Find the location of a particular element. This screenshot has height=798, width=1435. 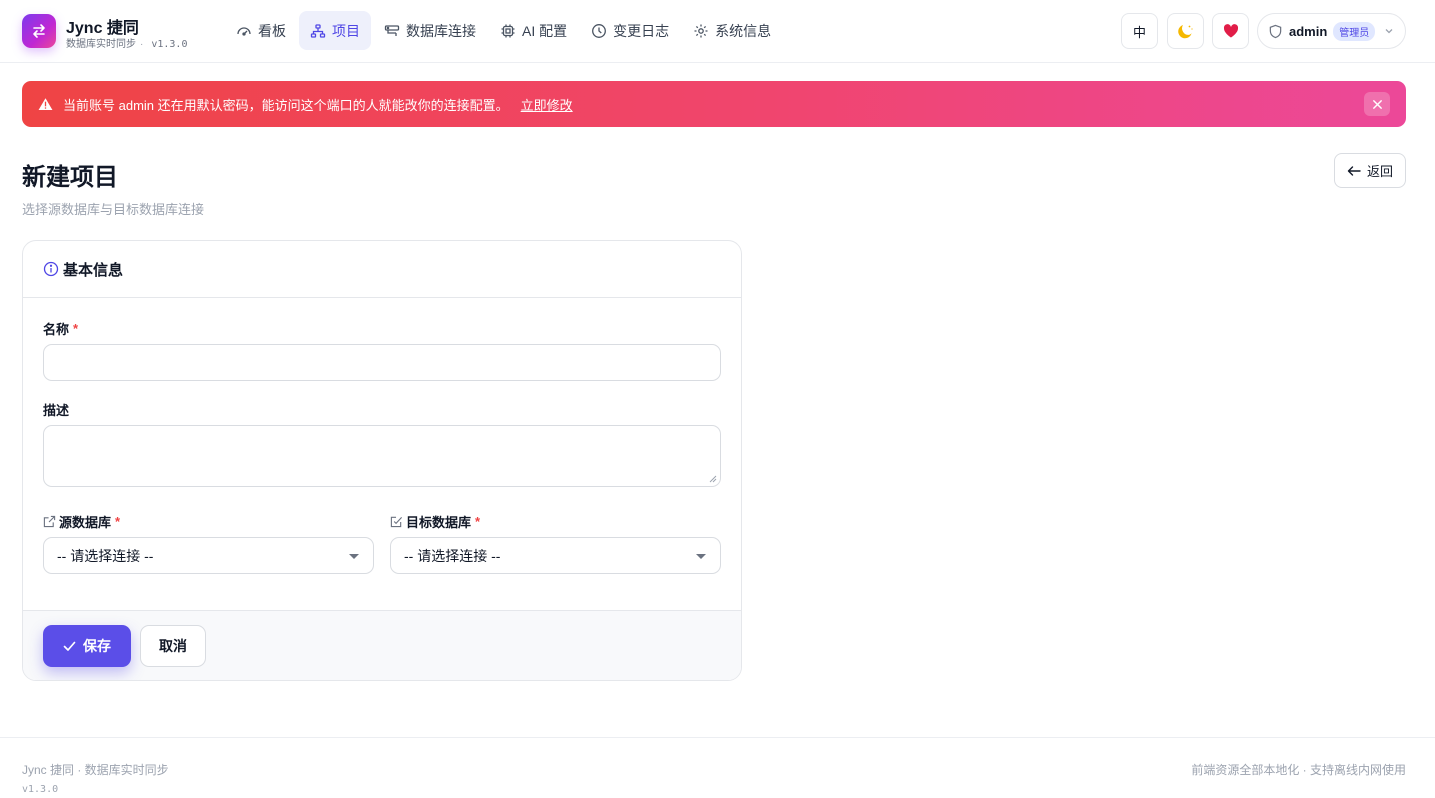

nav-item-changelog: 变更日志 is located at coordinates (630, 30).